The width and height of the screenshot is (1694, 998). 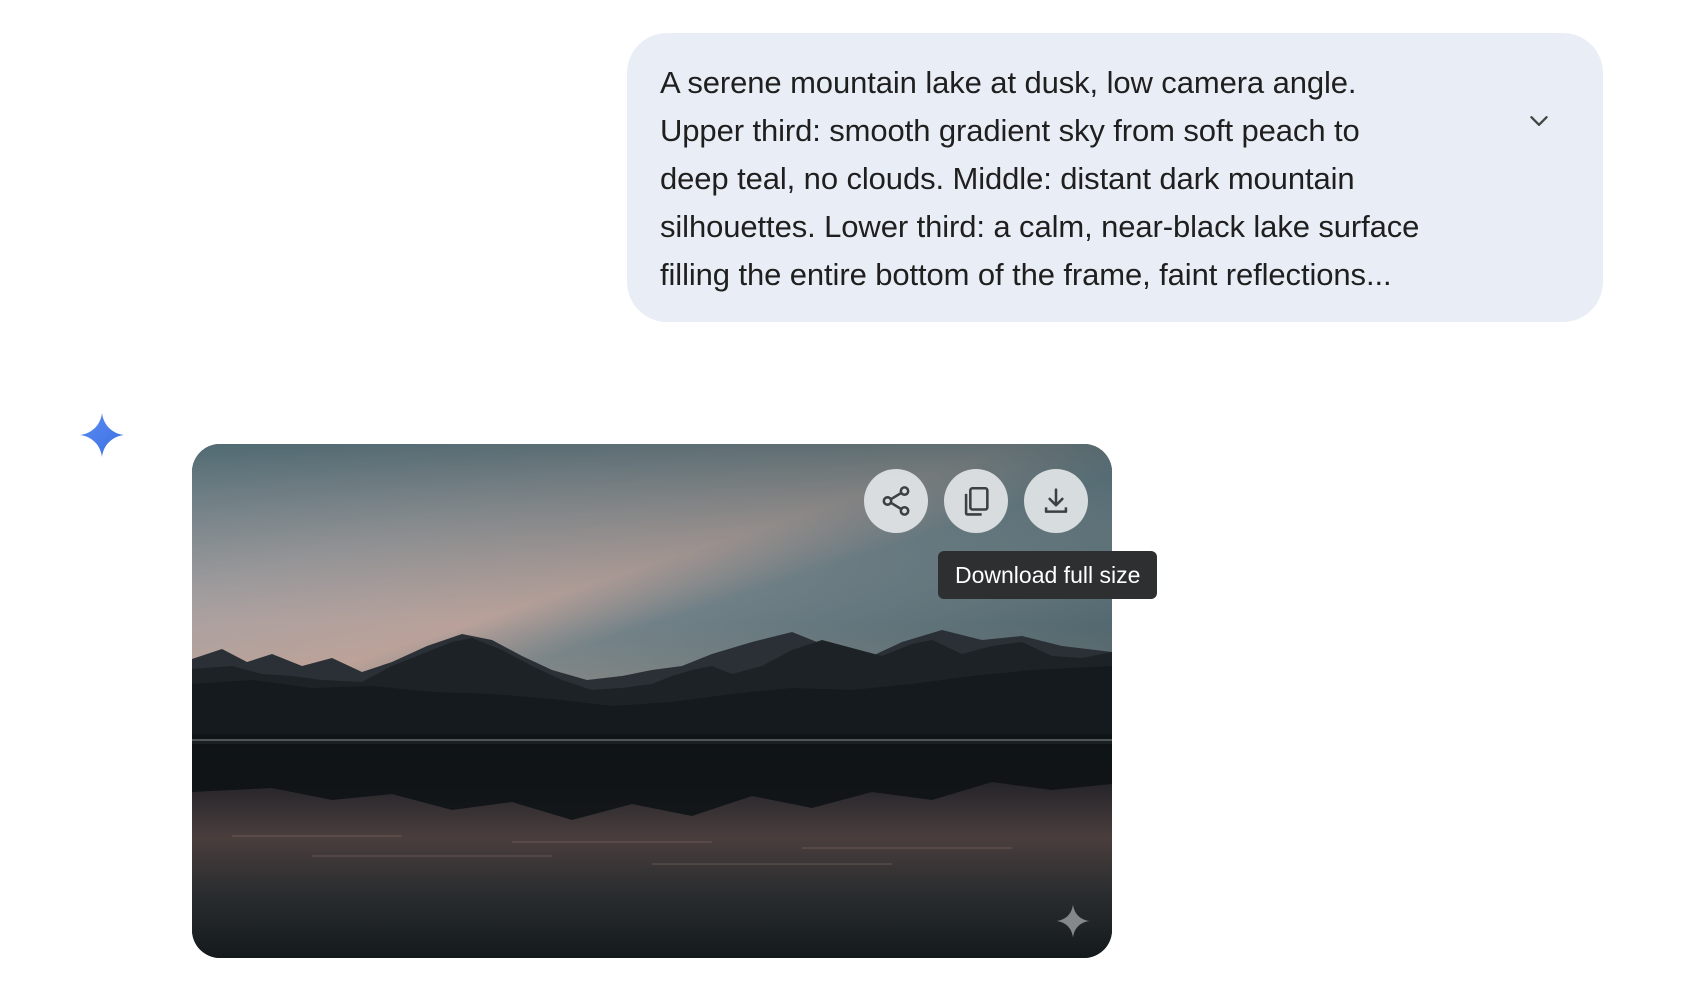 I want to click on share-button, so click(x=896, y=501).